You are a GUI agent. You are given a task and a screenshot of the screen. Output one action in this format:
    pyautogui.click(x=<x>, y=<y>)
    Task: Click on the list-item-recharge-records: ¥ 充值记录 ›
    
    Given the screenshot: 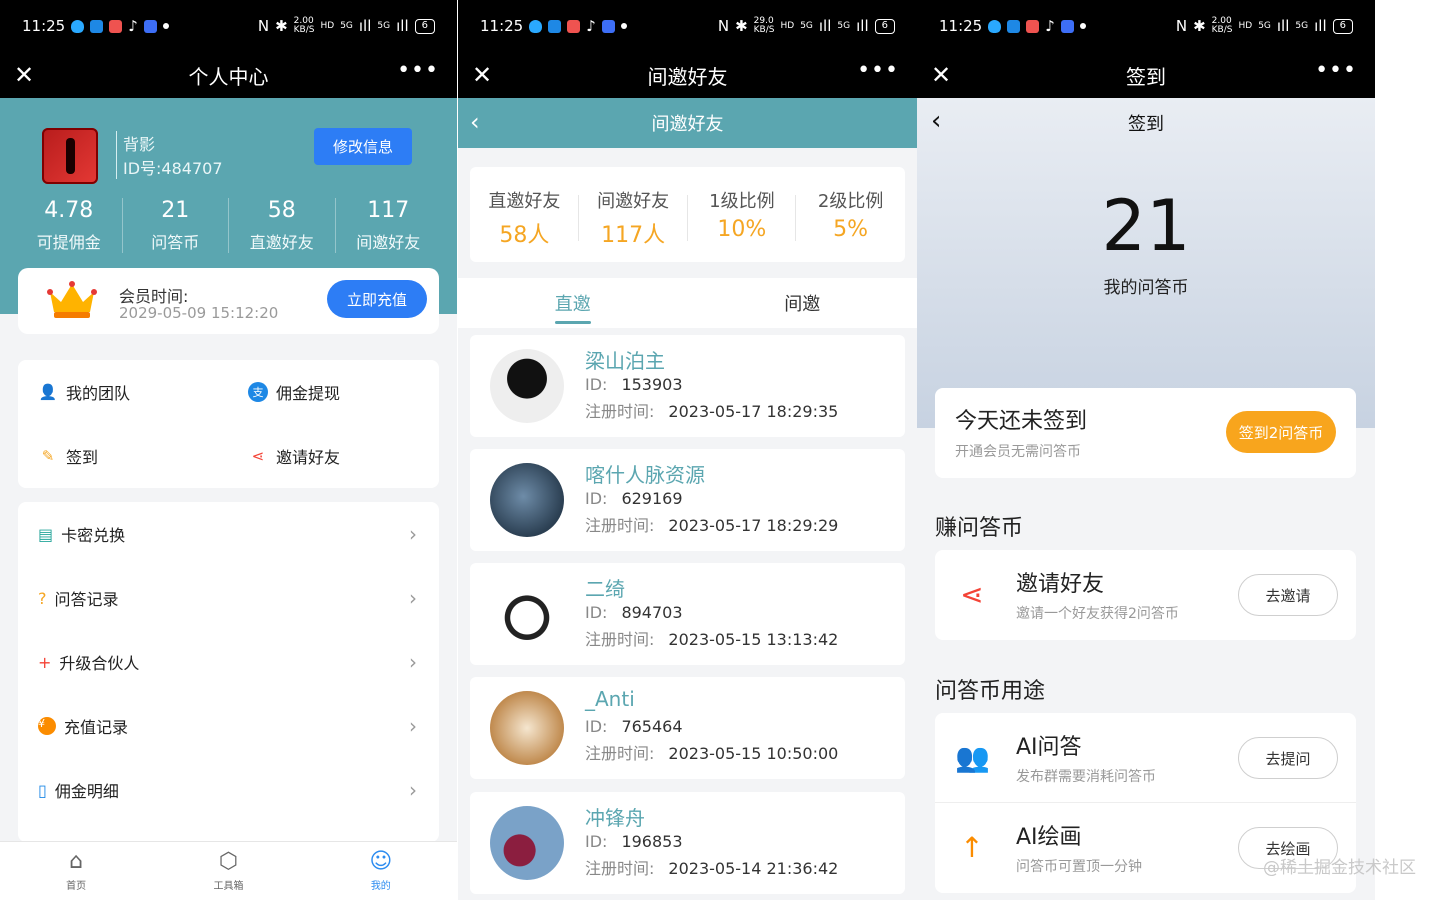 What is the action you would take?
    pyautogui.click(x=228, y=726)
    